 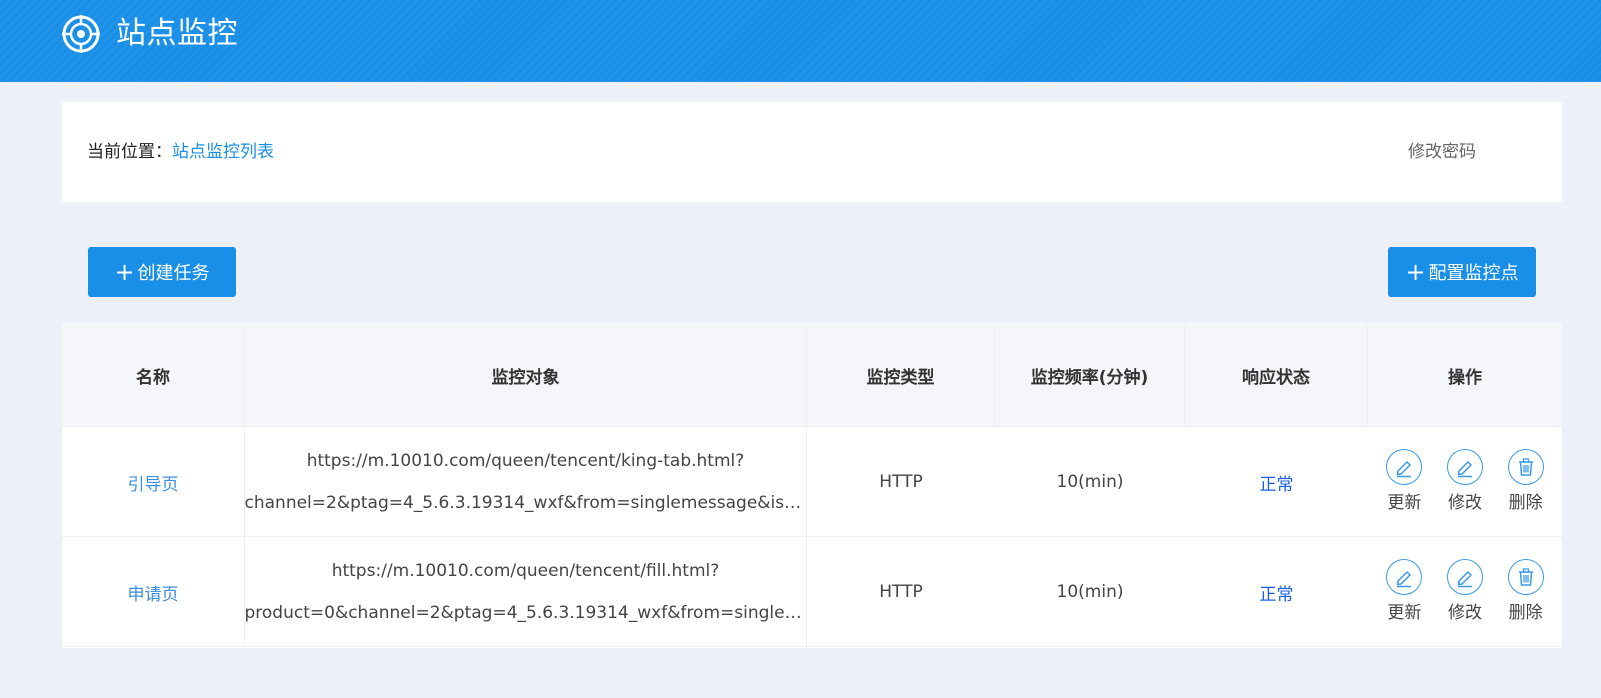 What do you see at coordinates (223, 152) in the screenshot?
I see `breadcrumb-current: 站点监控列表` at bounding box center [223, 152].